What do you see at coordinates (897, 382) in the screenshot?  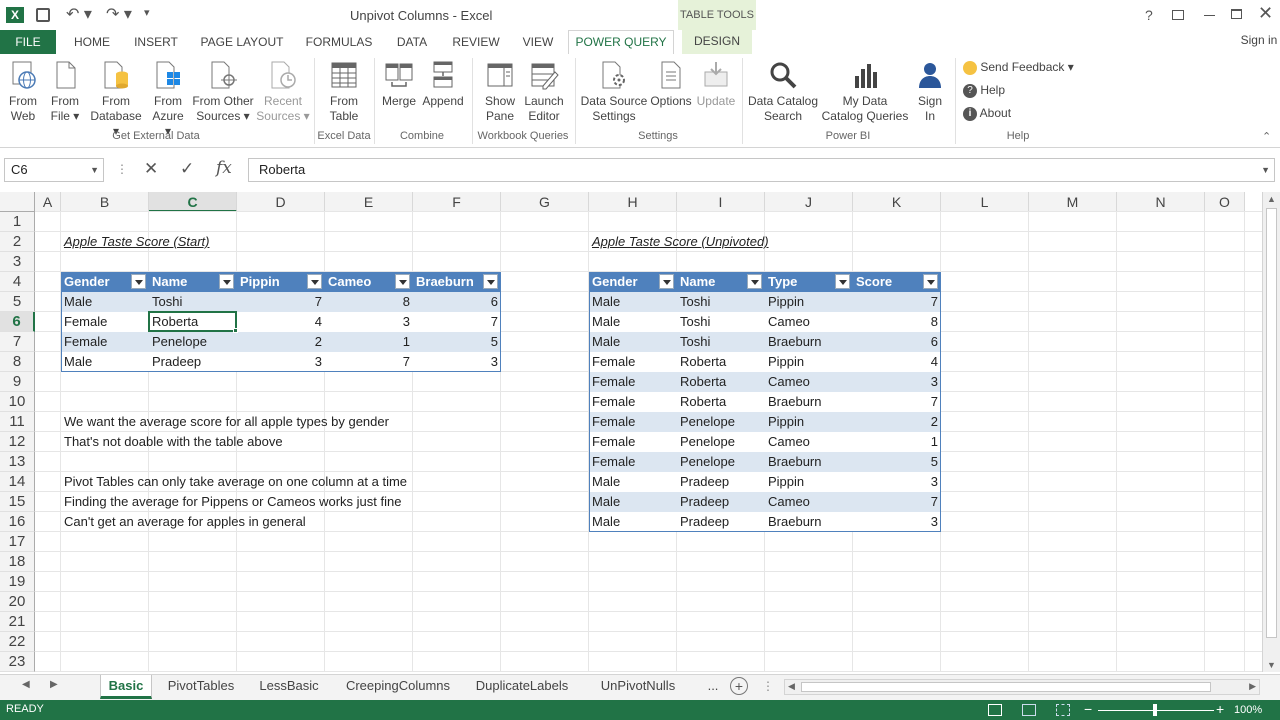 I see `table2-cell: 3` at bounding box center [897, 382].